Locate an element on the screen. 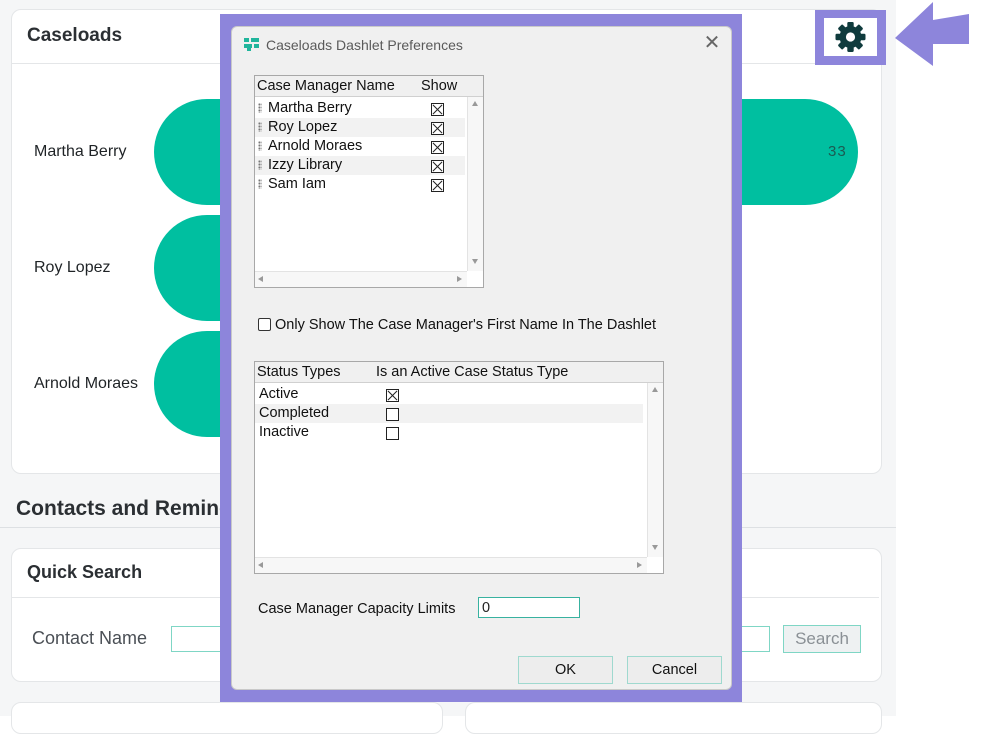 The image size is (987, 734). right-gutter is located at coordinates (941, 358).